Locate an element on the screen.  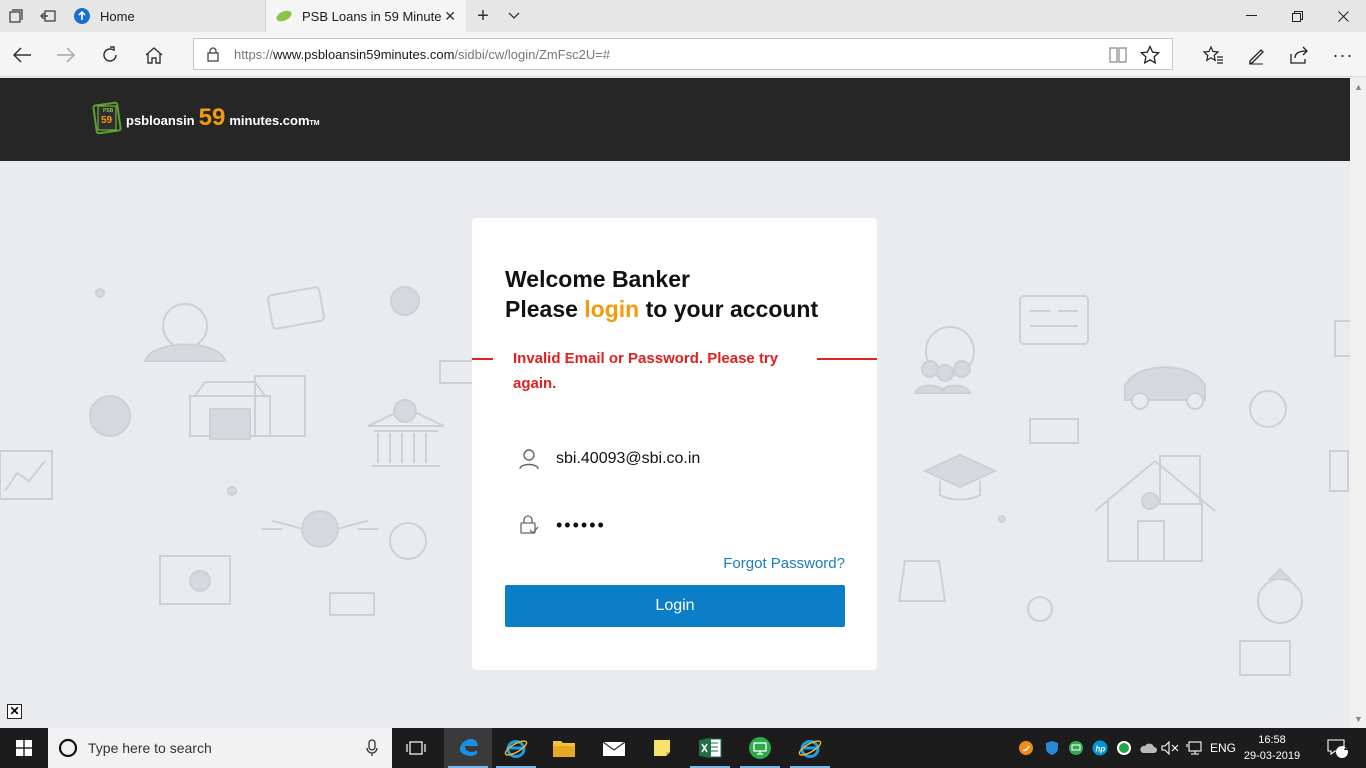
network-icon is located at coordinates (1195, 748).